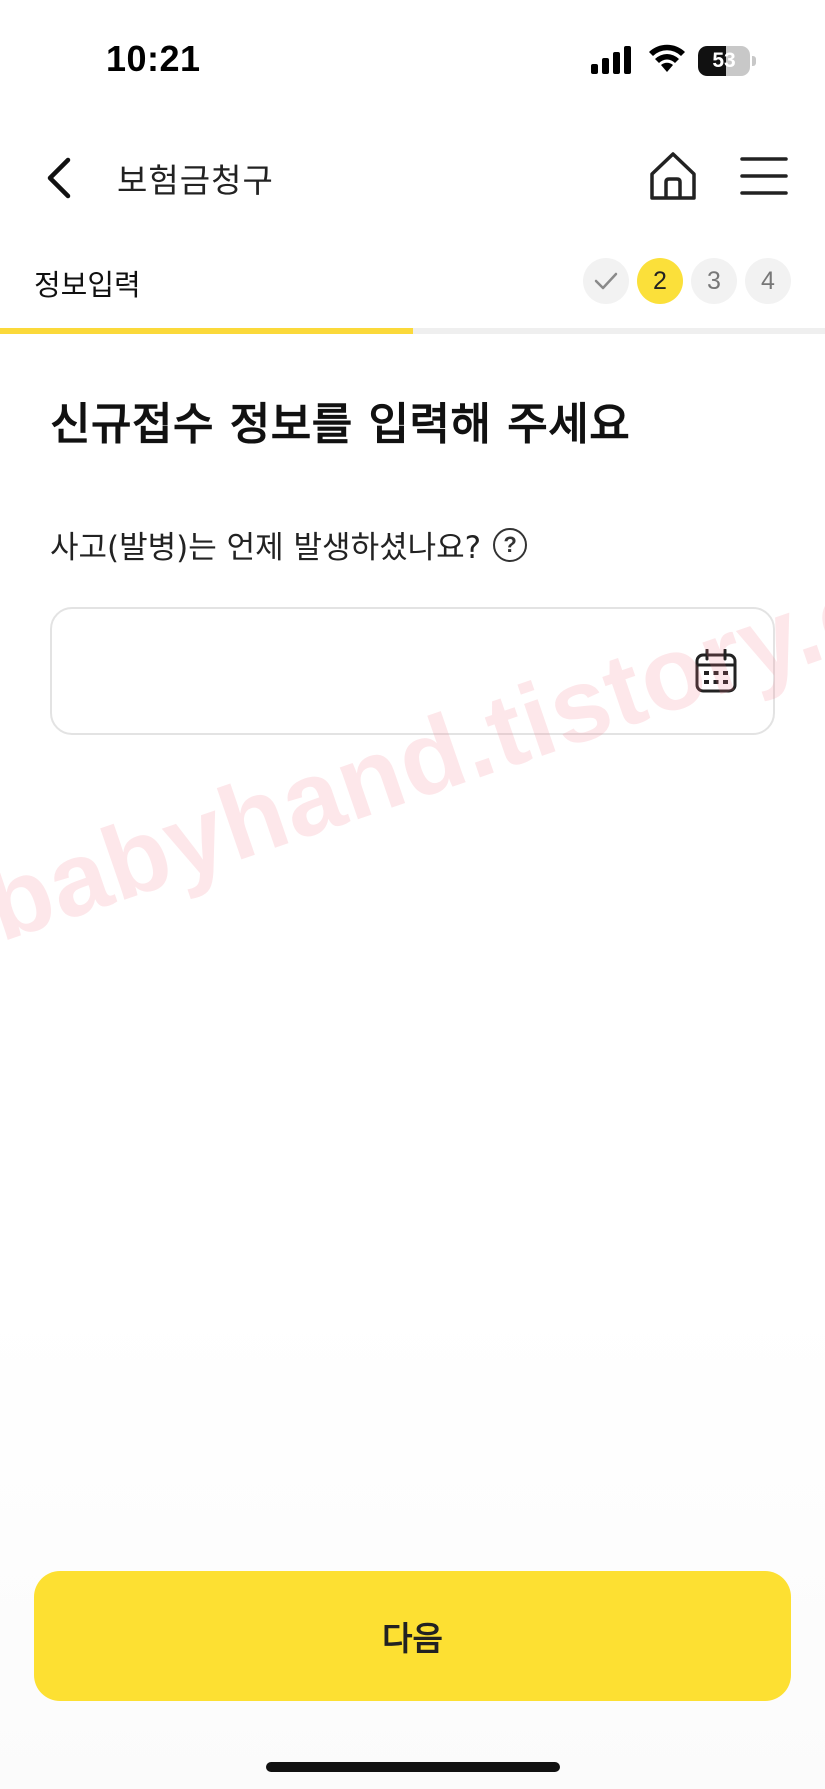  What do you see at coordinates (724, 60) in the screenshot?
I see `battery-level: 53` at bounding box center [724, 60].